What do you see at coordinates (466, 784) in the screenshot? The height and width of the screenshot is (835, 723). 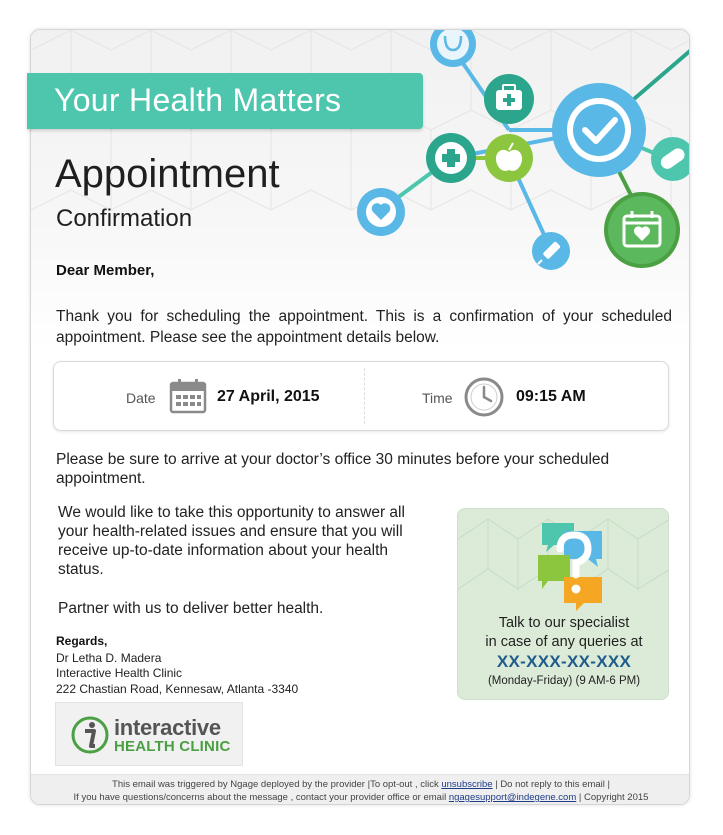 I see `unsubscribe-link: unsubscribe` at bounding box center [466, 784].